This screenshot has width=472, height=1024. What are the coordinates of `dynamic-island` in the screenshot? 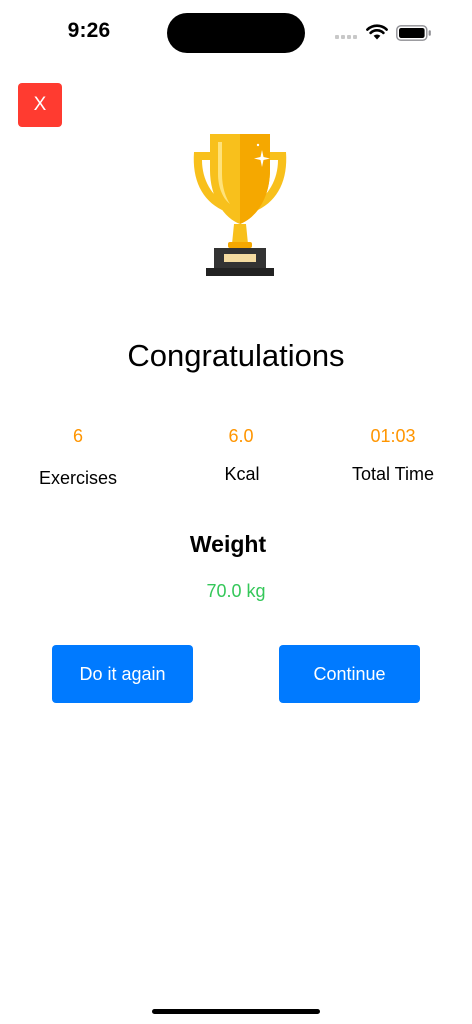 It's located at (236, 33).